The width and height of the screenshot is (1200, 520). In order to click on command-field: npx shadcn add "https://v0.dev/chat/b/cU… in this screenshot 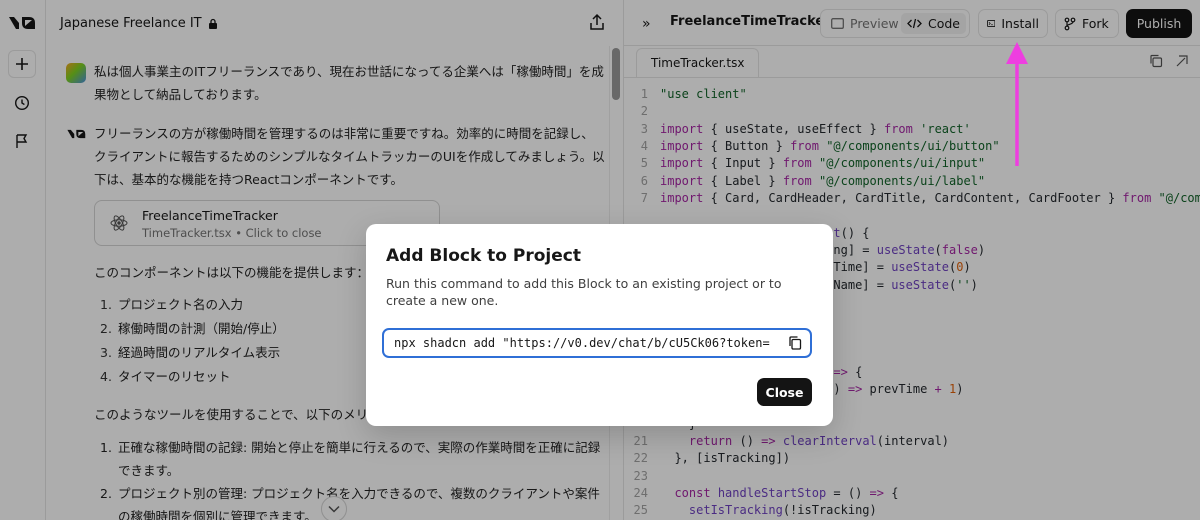, I will do `click(597, 343)`.